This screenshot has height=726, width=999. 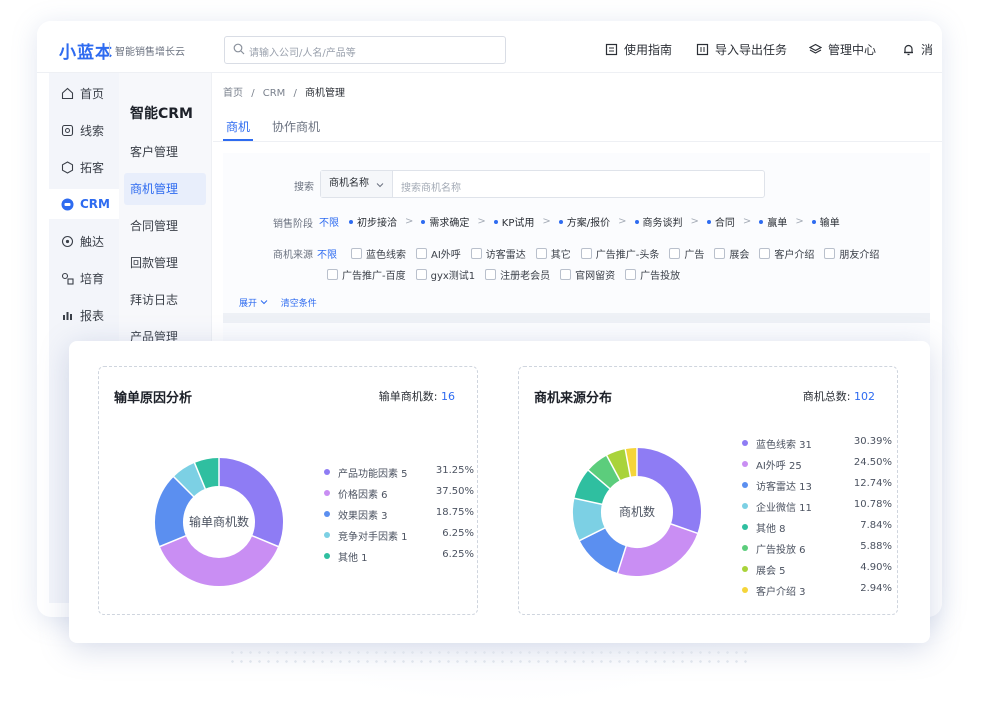 I want to click on stage-option: 赢单 >, so click(x=785, y=221).